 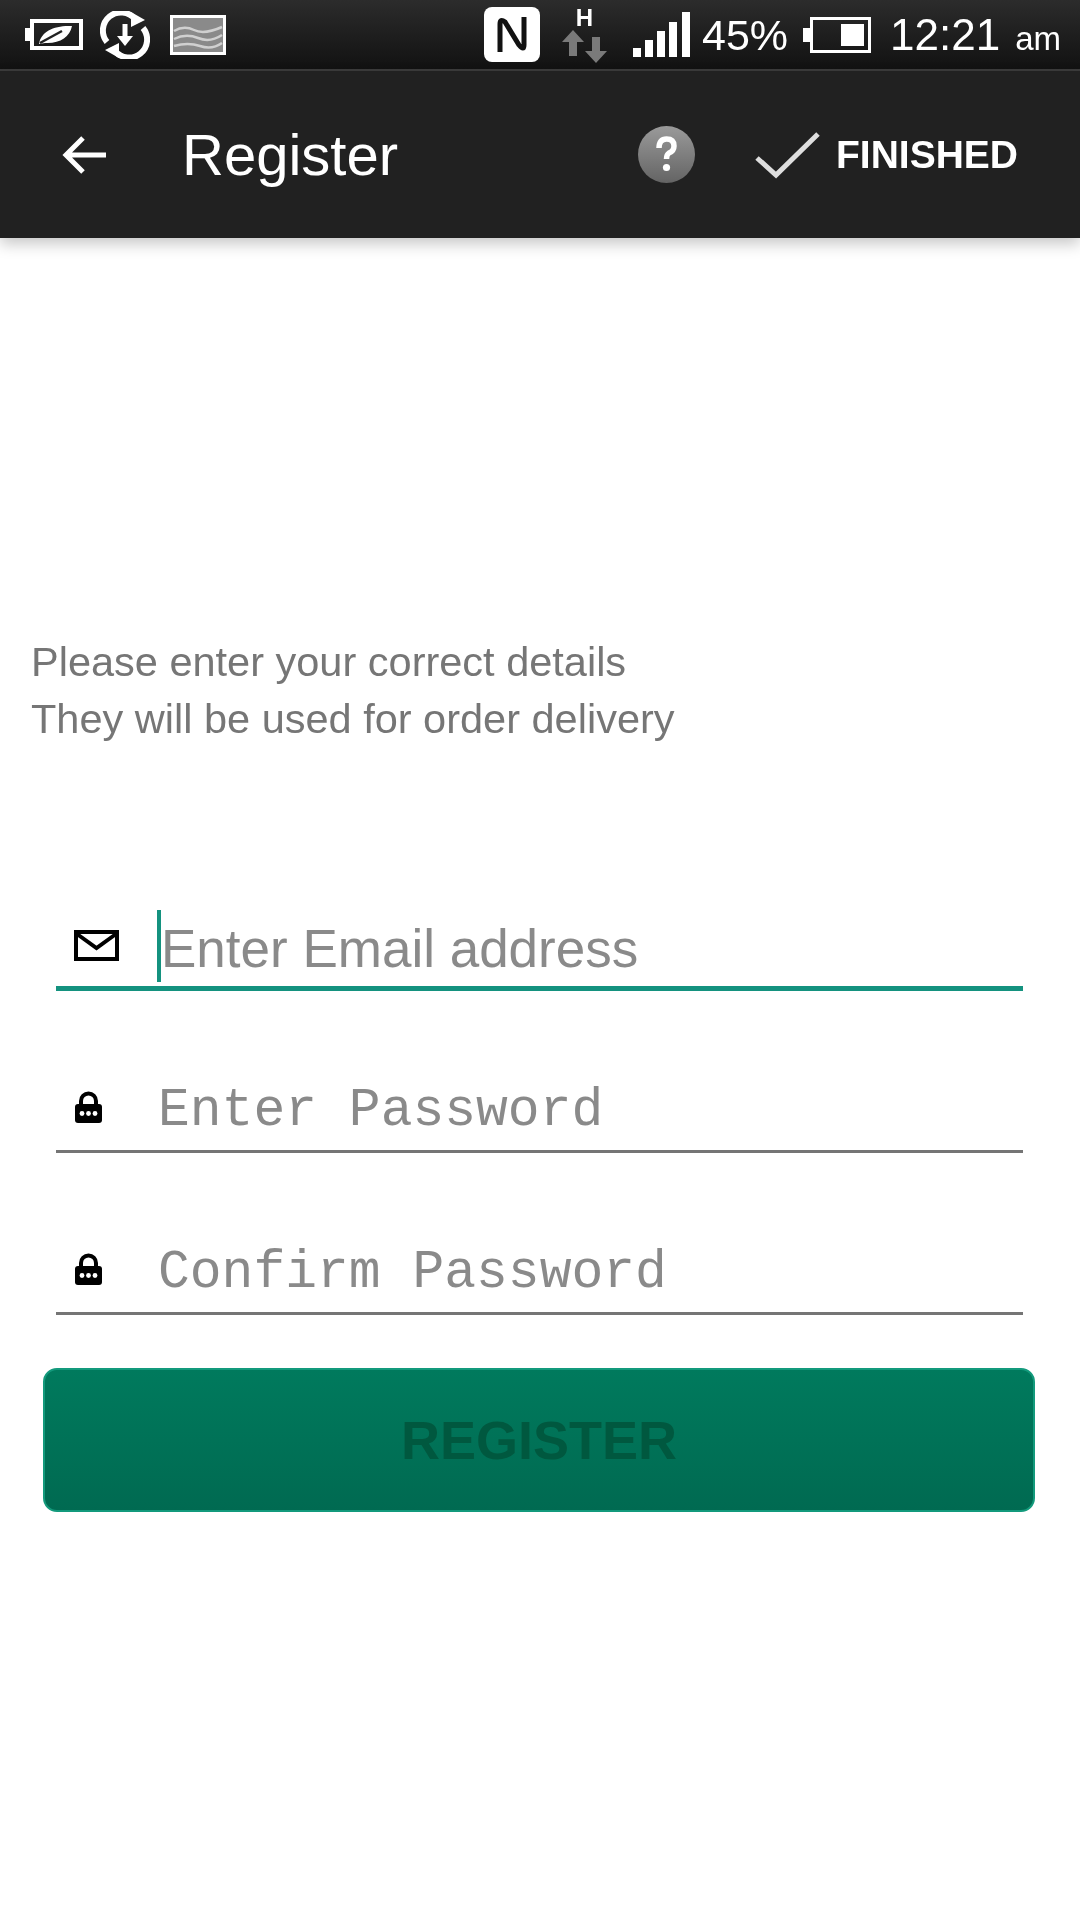 I want to click on gallery-icon, so click(x=198, y=34).